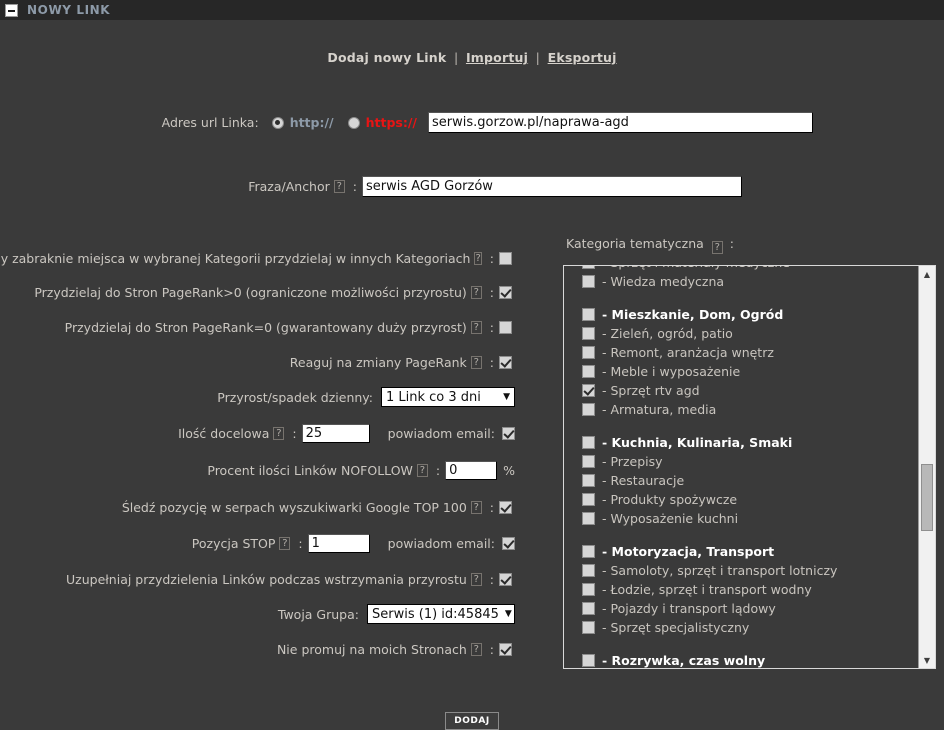 This screenshot has width=944, height=730. What do you see at coordinates (750, 499) in the screenshot?
I see `category-item: - Produkty spożywcze` at bounding box center [750, 499].